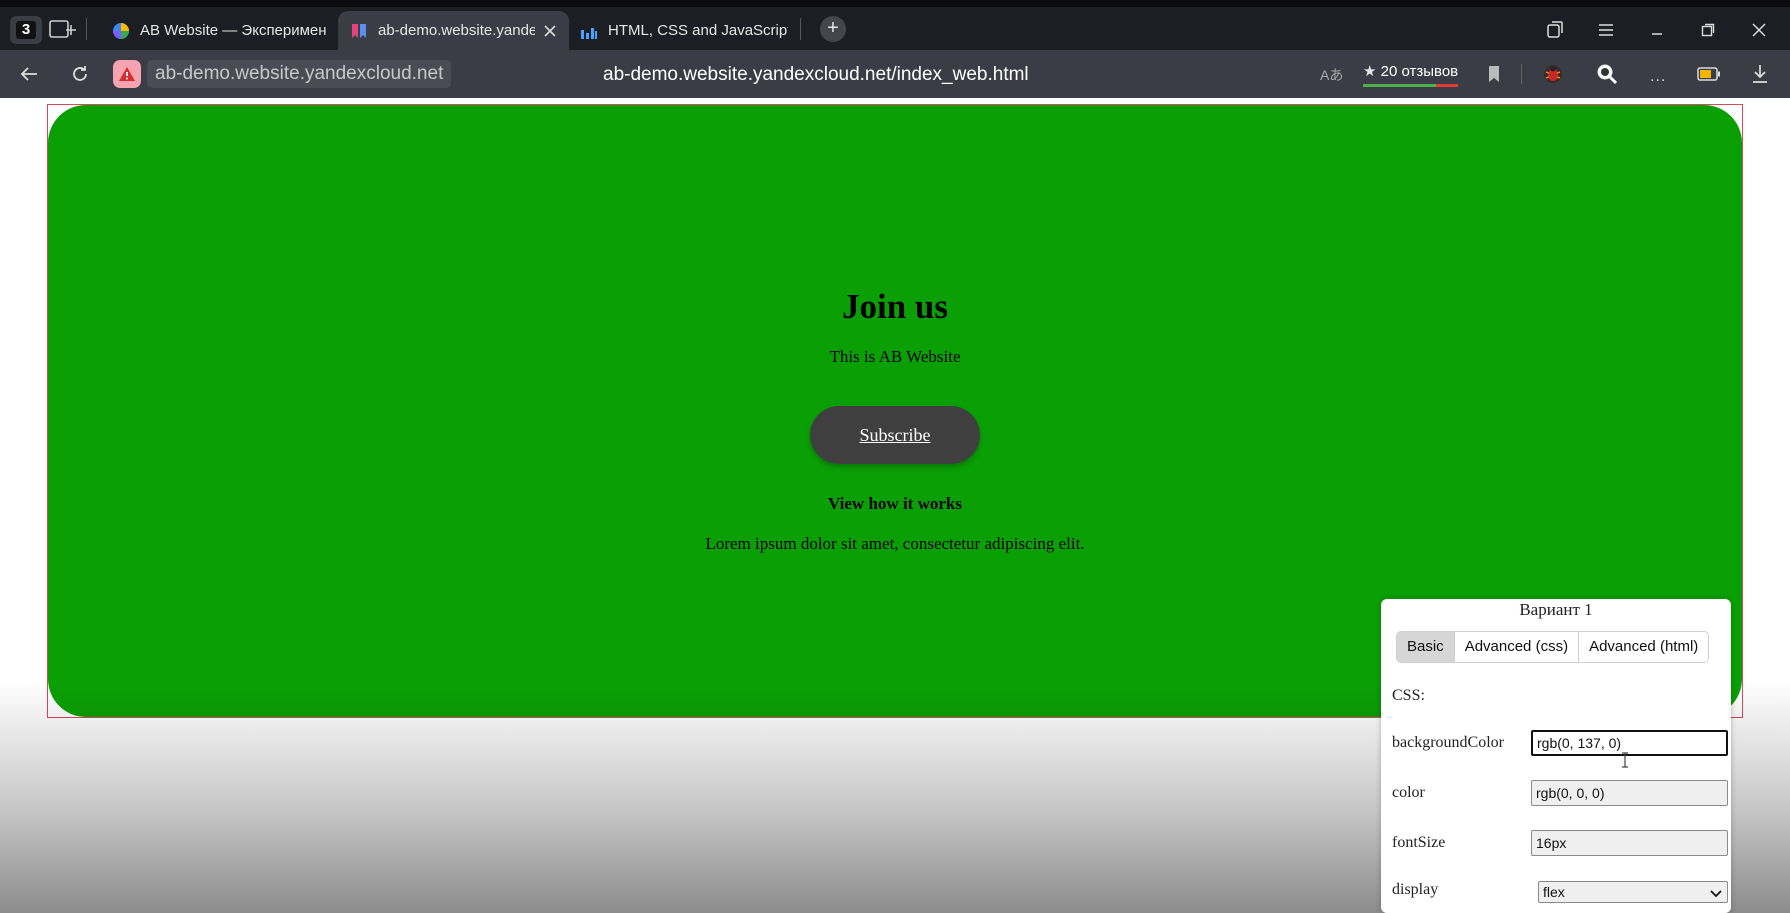 This screenshot has height=913, width=1790. What do you see at coordinates (895, 3) in the screenshot?
I see `window-top-edge` at bounding box center [895, 3].